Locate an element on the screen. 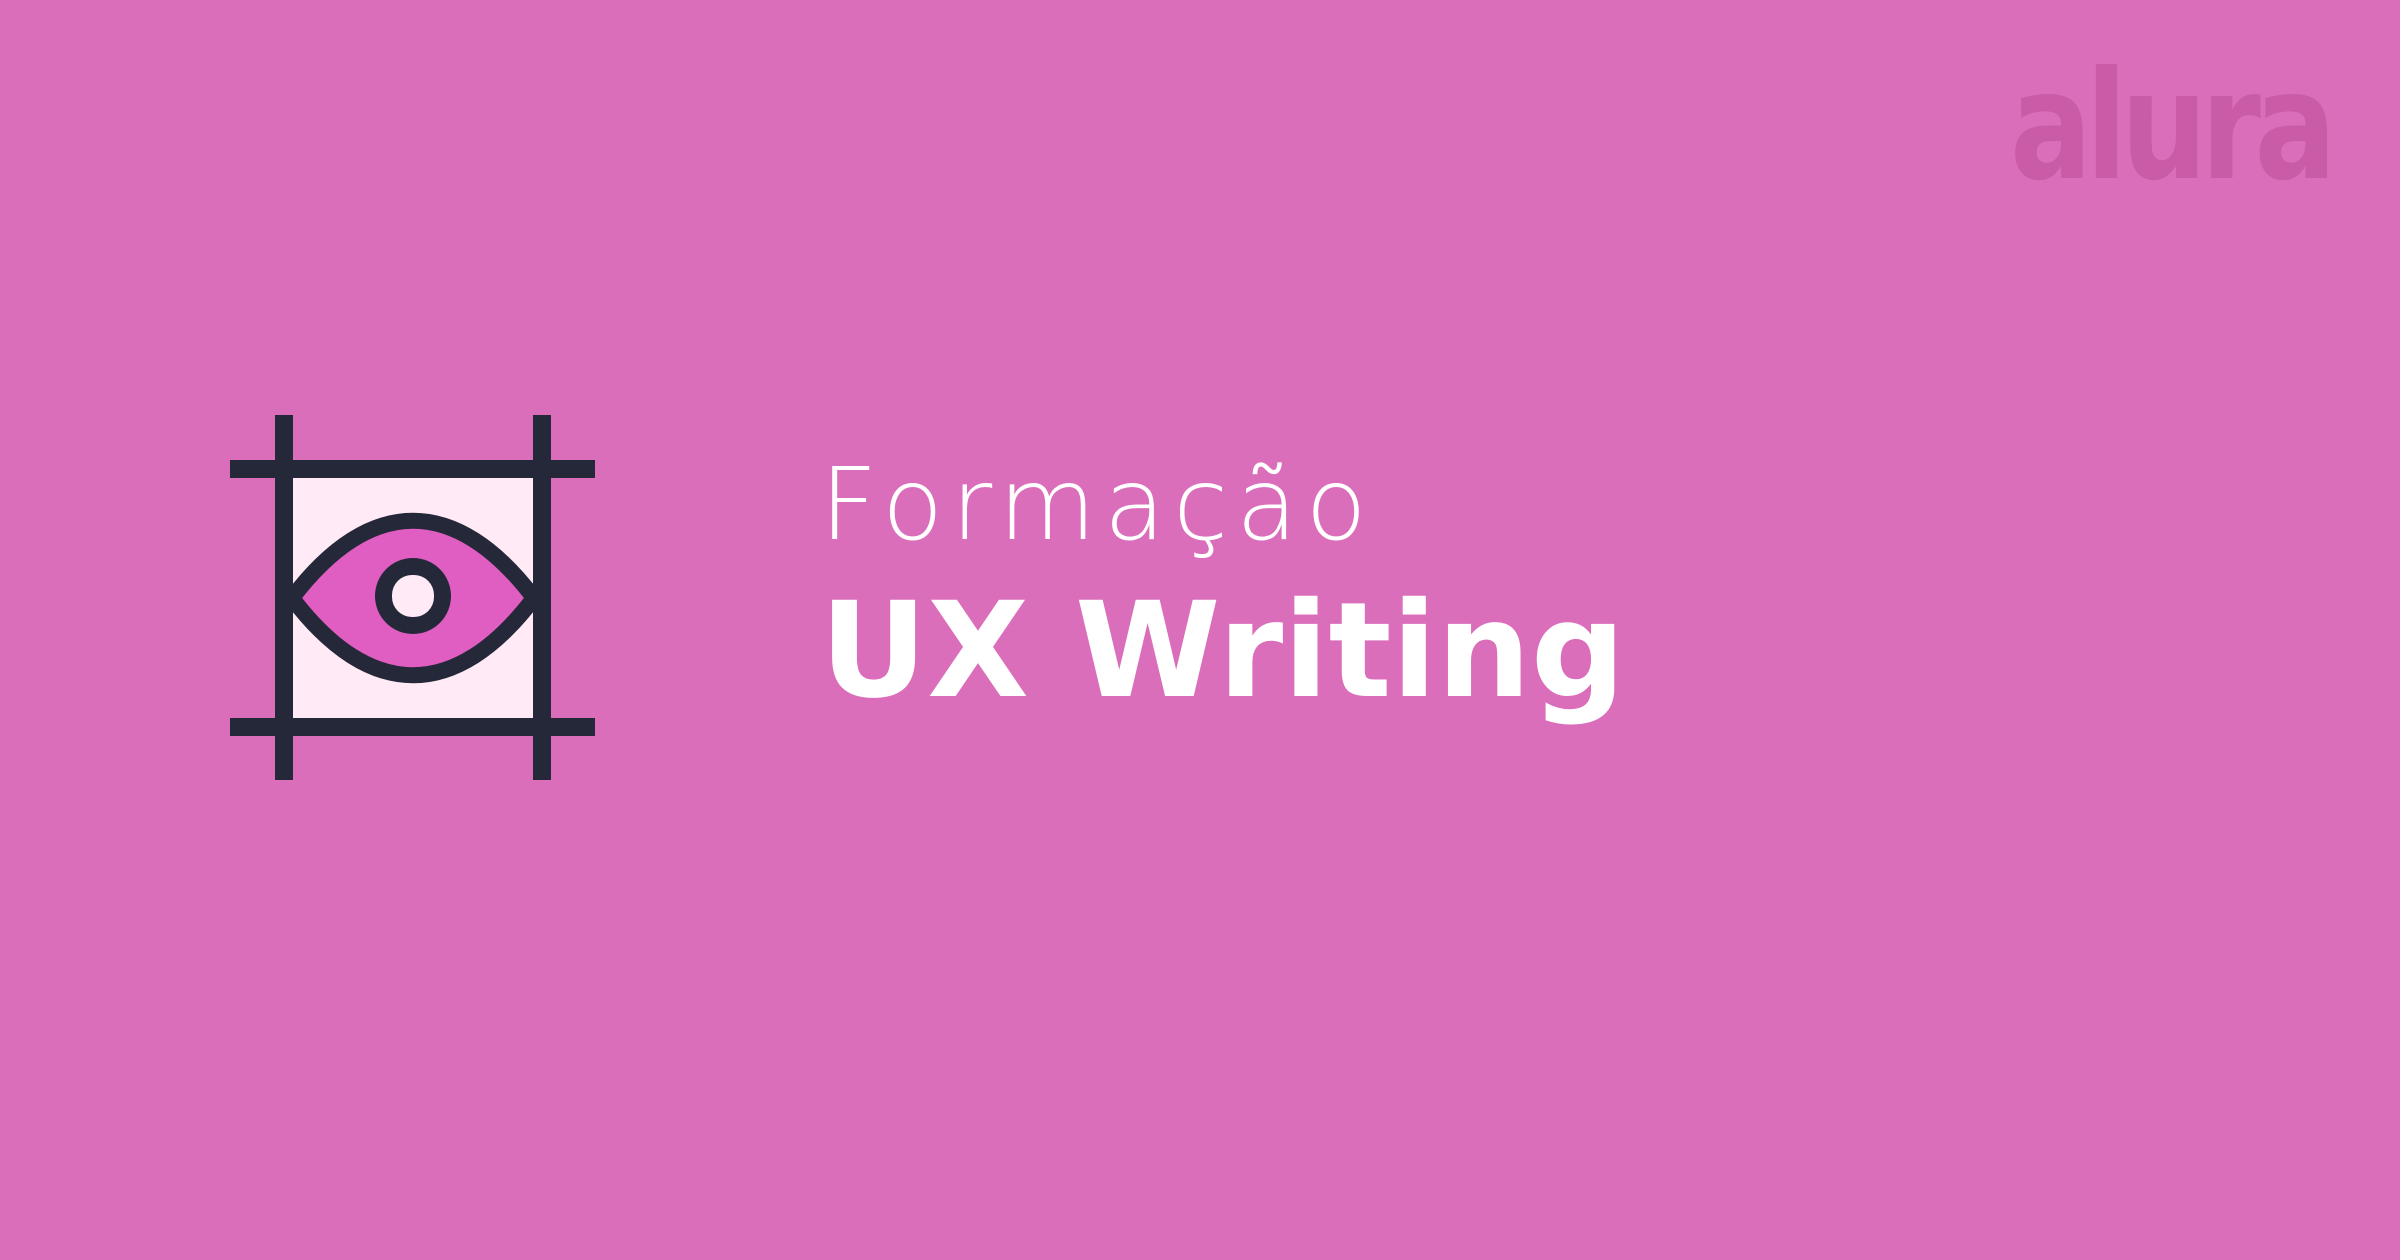 Image resolution: width=2400 pixels, height=1260 pixels. alura-logo-icon: alura is located at coordinates (2172, 114).